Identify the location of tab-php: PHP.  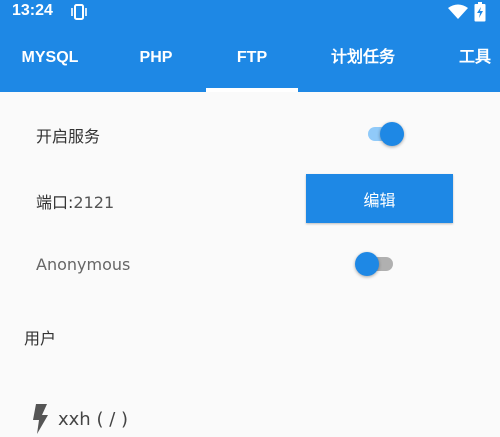
(156, 58).